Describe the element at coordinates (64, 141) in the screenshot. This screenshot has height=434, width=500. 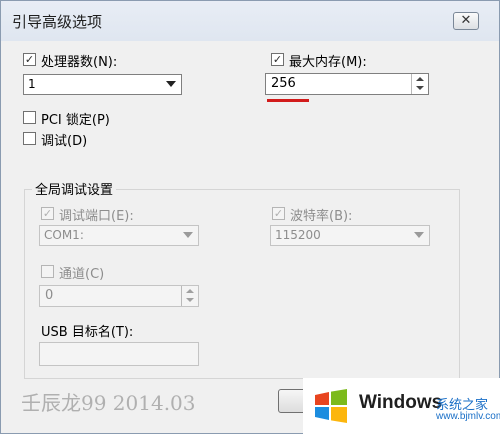
I see `debug-label: 调试(D)` at that location.